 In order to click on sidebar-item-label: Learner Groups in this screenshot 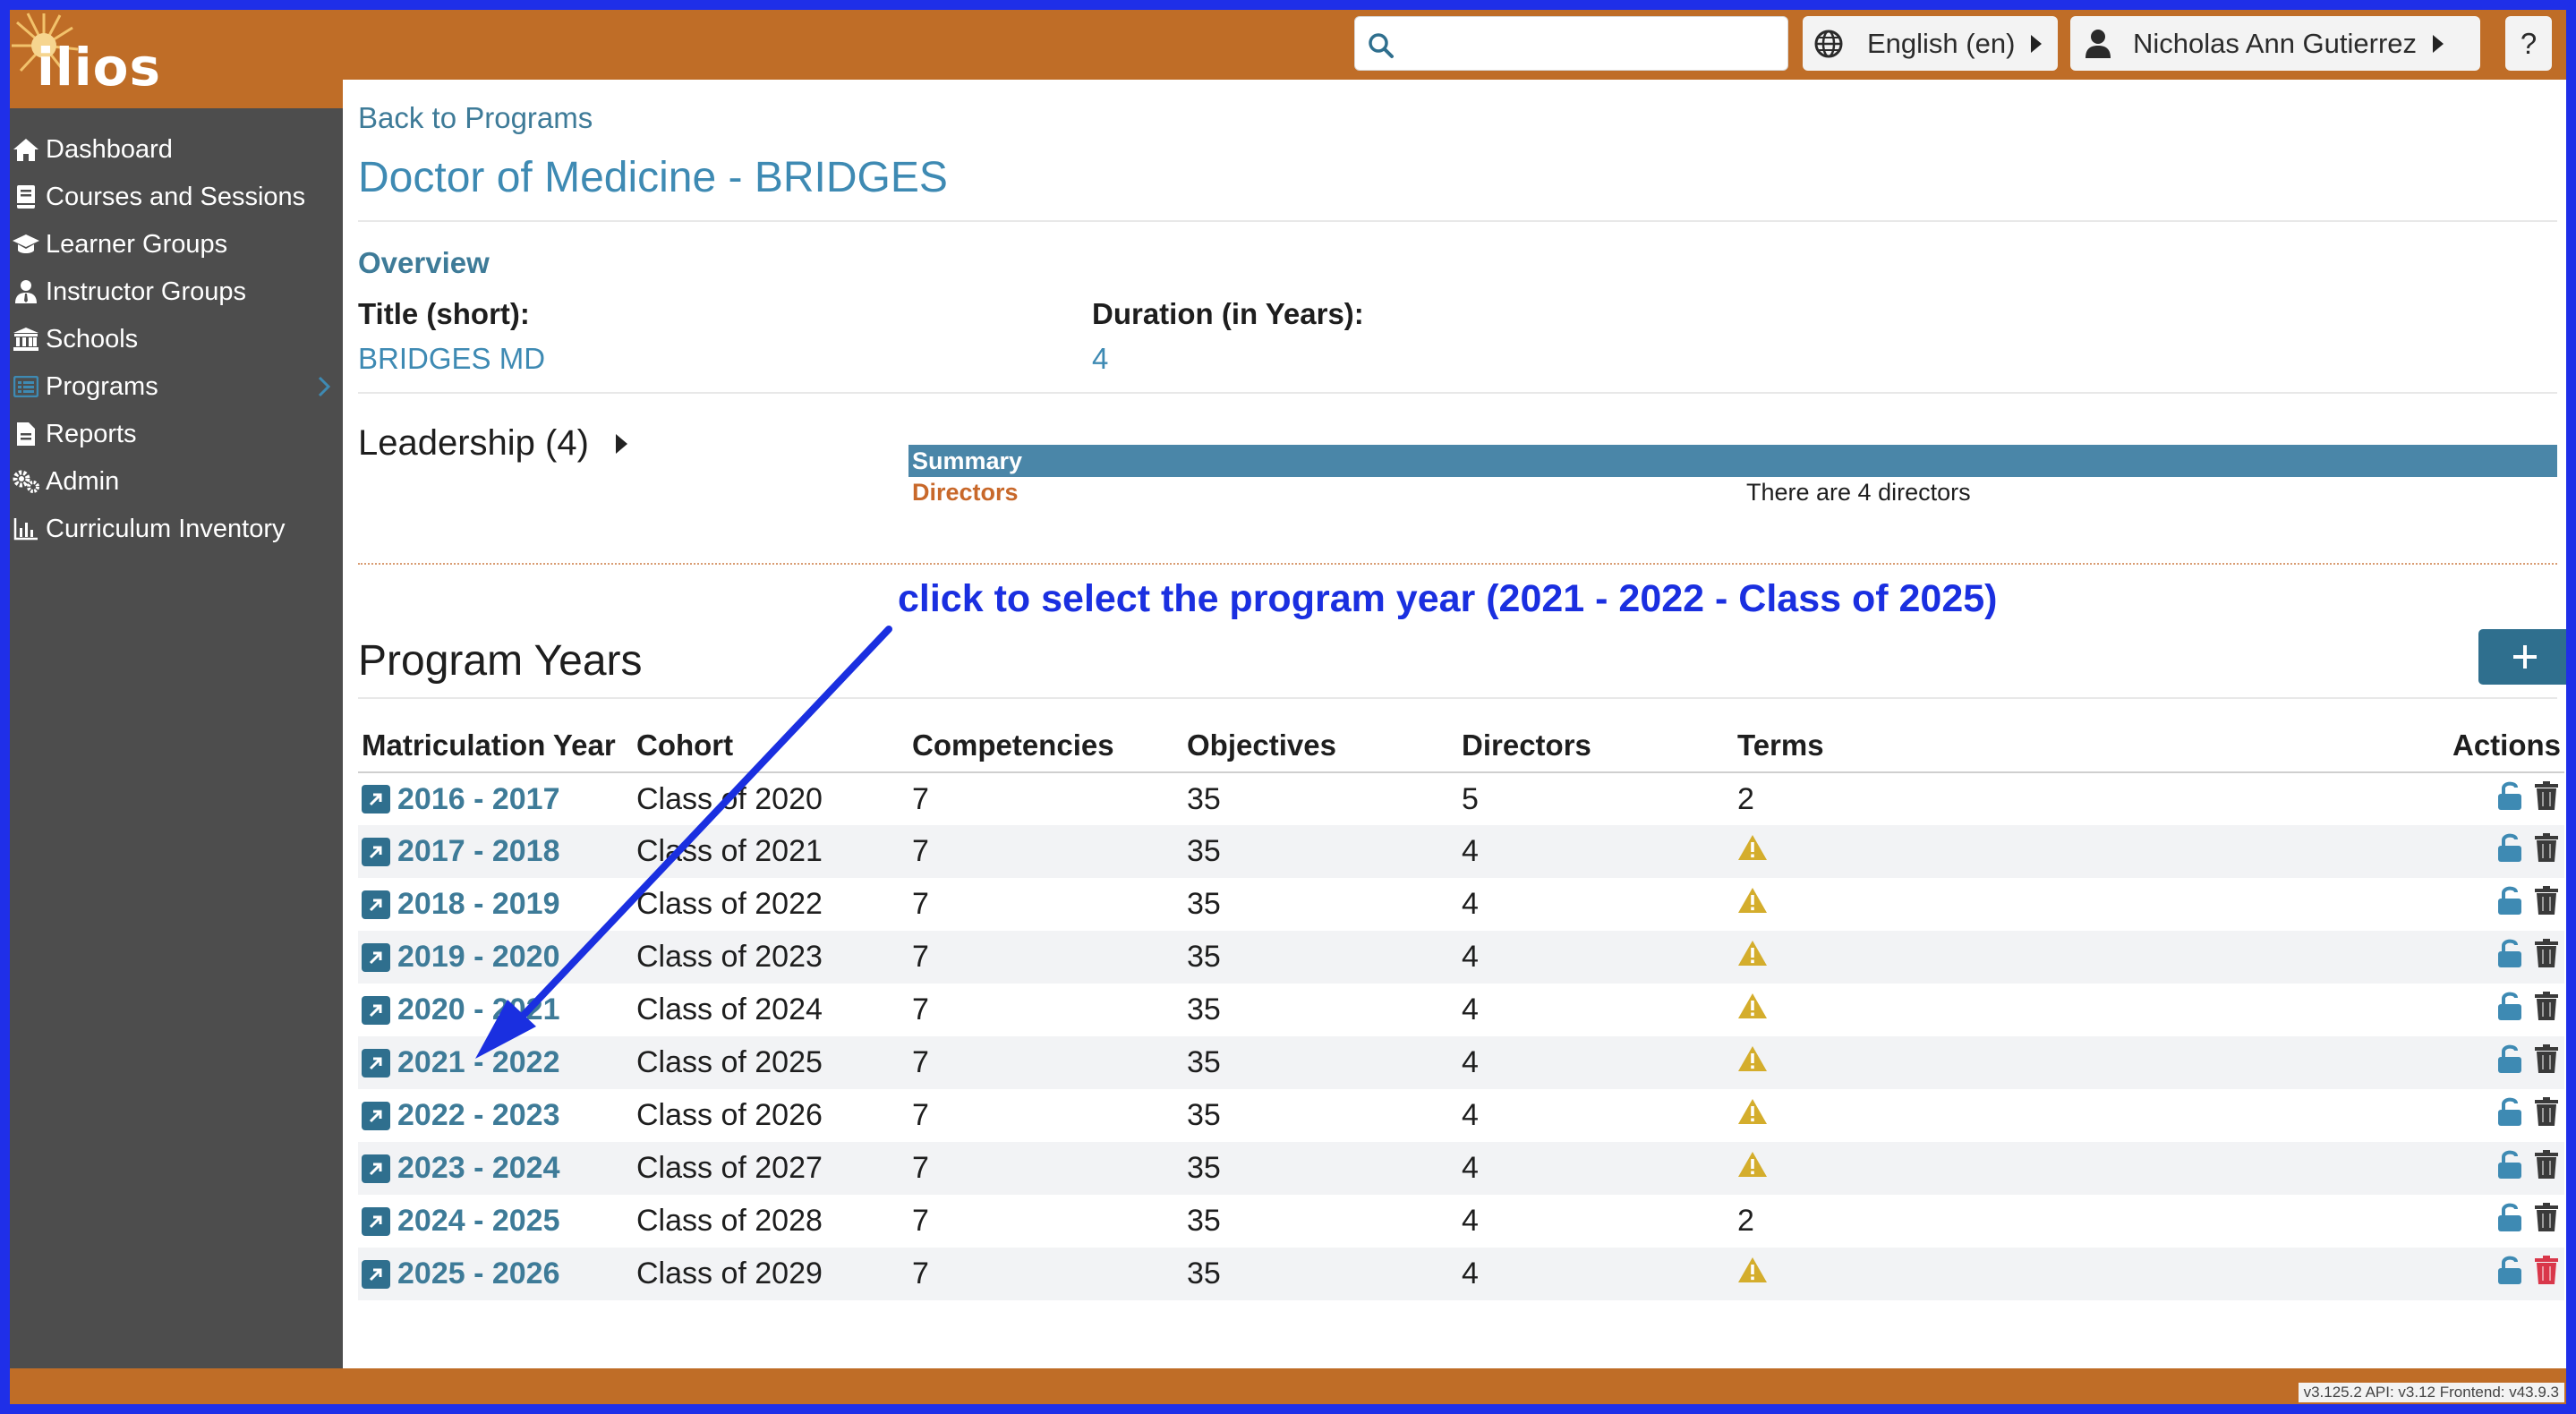, I will do `click(137, 244)`.